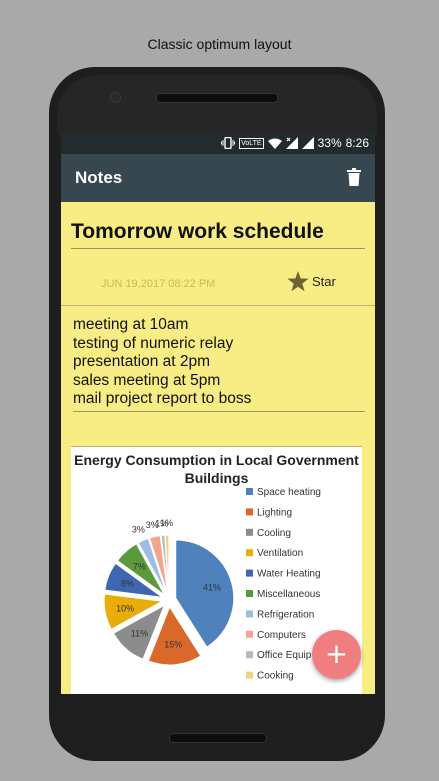  I want to click on legend-label: Water Heating, so click(289, 574).